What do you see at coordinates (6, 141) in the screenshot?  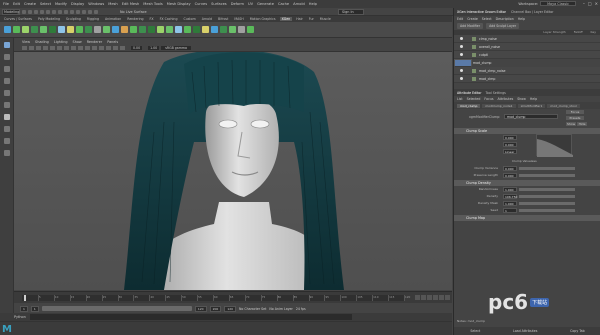 I see `persp-outliner-icon` at bounding box center [6, 141].